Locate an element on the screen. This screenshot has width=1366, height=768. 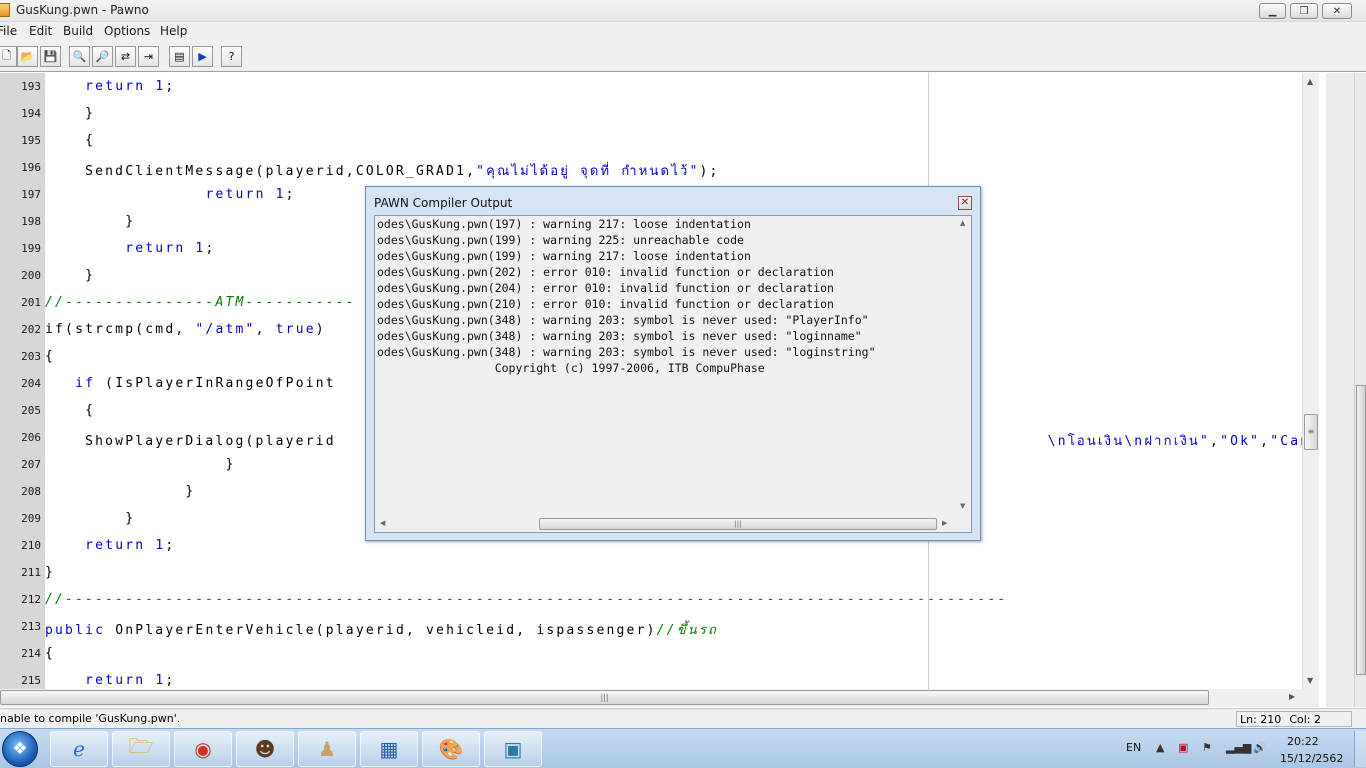
chrome-taskbar-button: ◉ is located at coordinates (203, 749).